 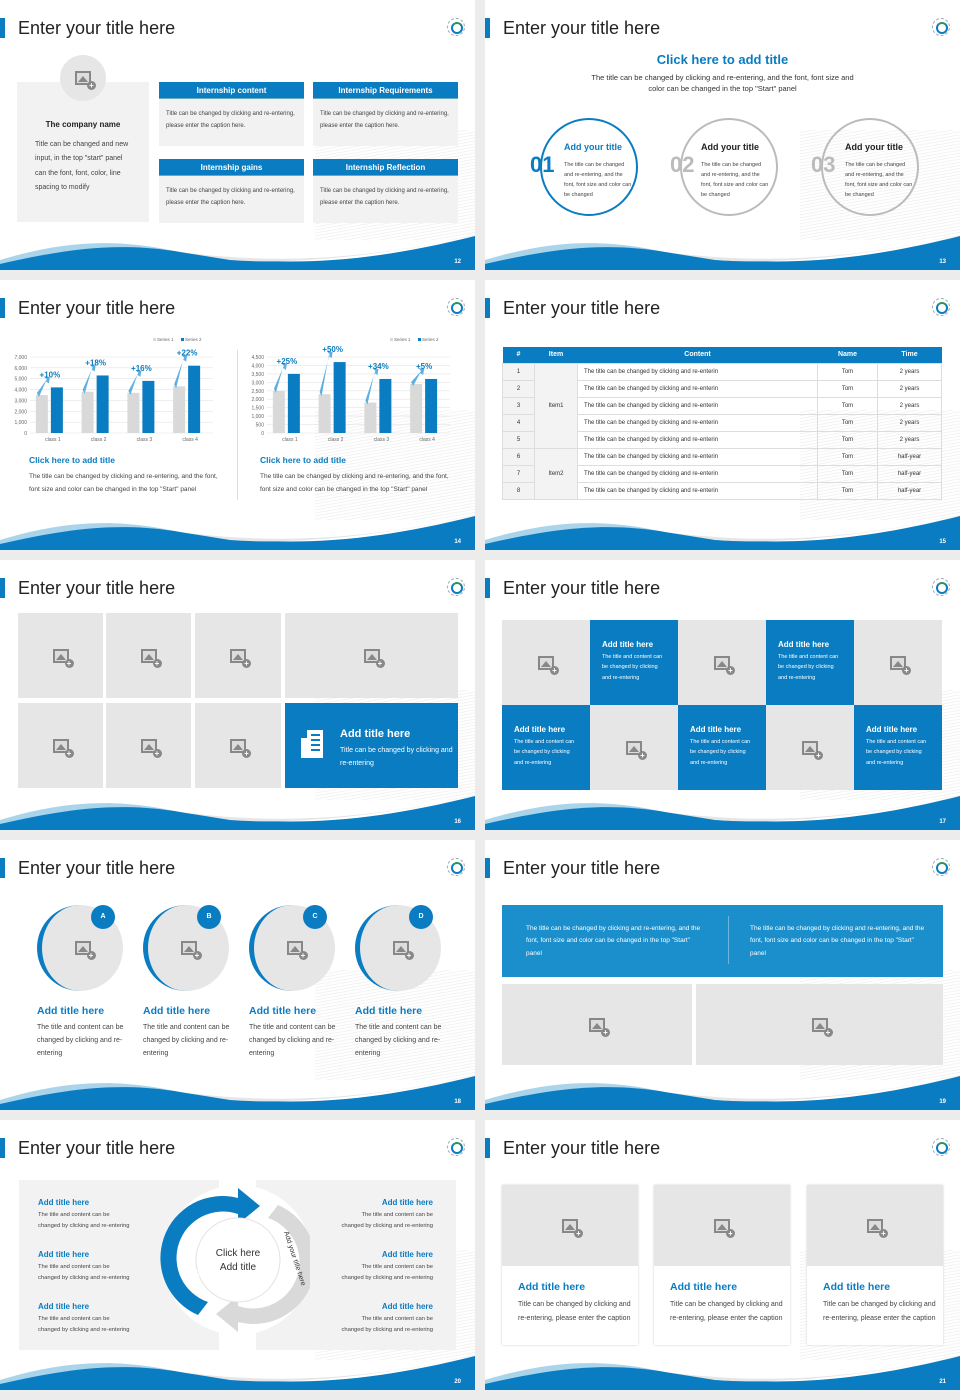 I want to click on feature-title: Add title here, so click(x=375, y=734).